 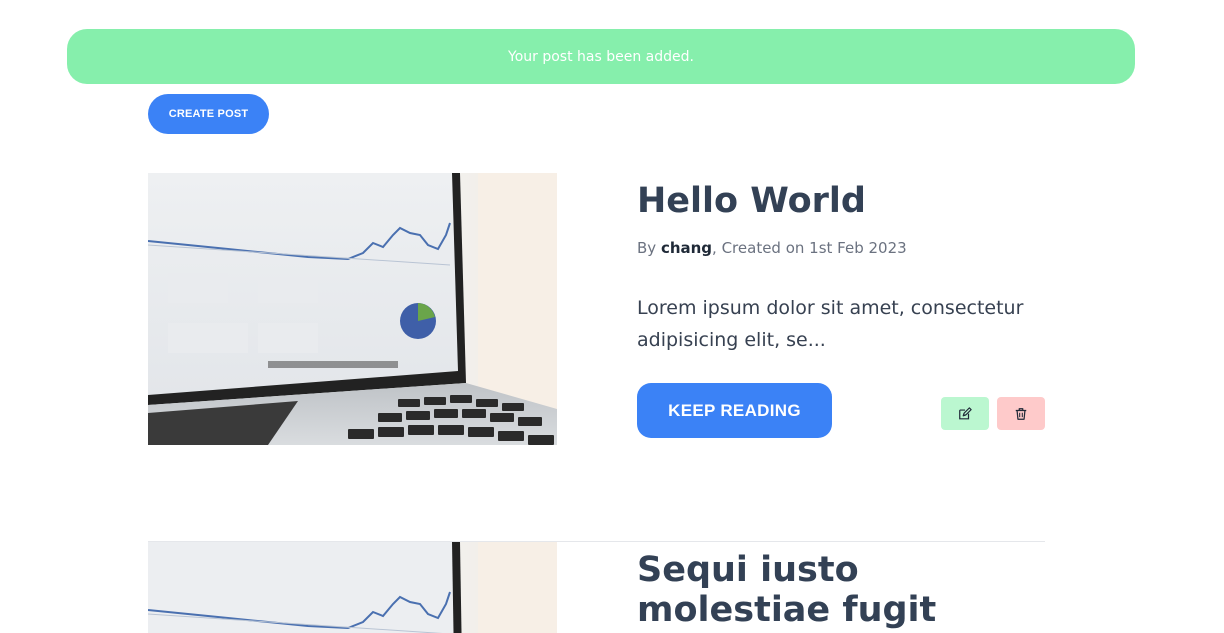 What do you see at coordinates (847, 590) in the screenshot?
I see `post-title: Sequi iusto molestiae fugit` at bounding box center [847, 590].